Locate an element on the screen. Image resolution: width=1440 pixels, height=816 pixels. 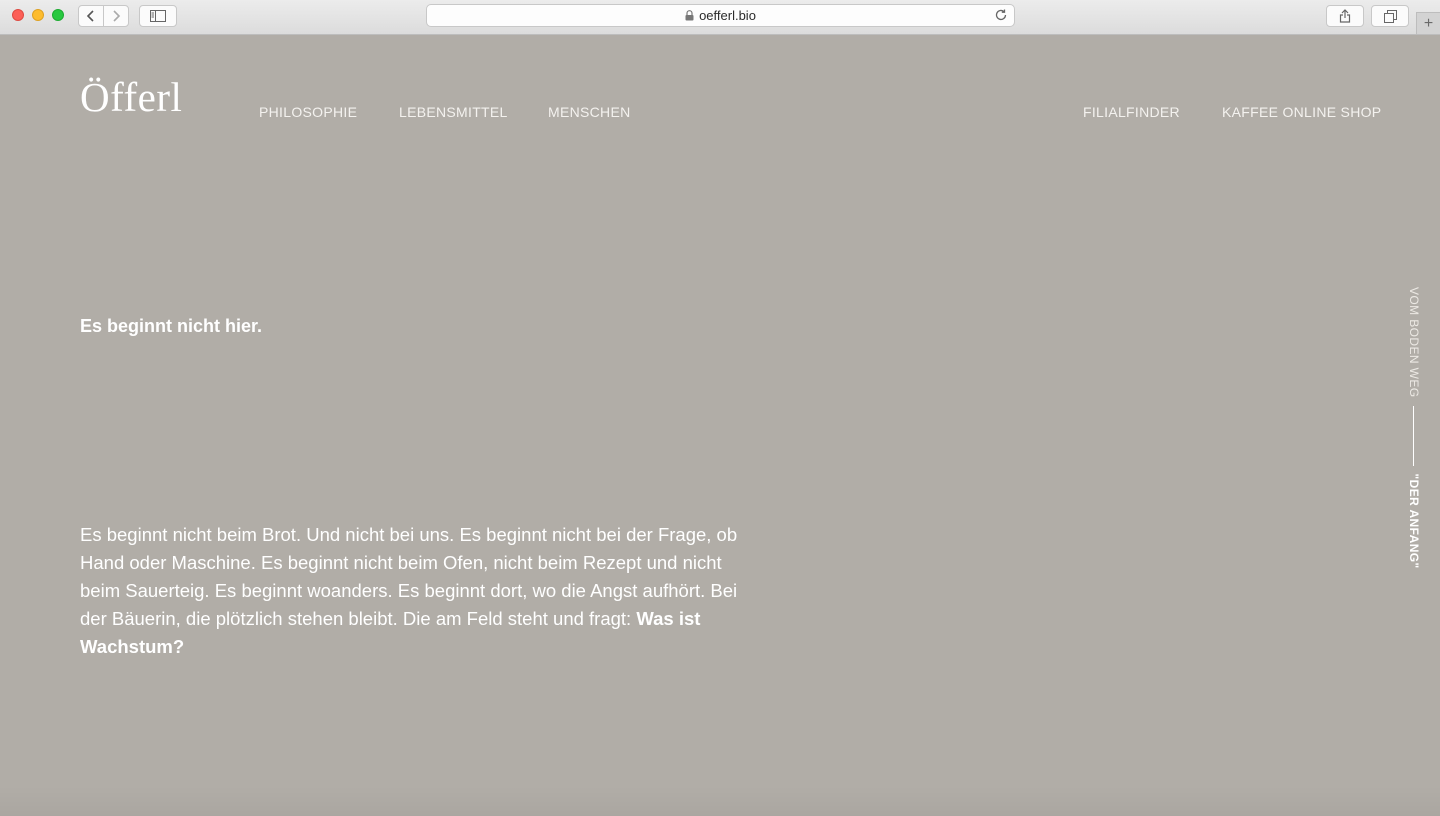
nav-link-filialfinder: FILIALFINDER is located at coordinates (1131, 112).